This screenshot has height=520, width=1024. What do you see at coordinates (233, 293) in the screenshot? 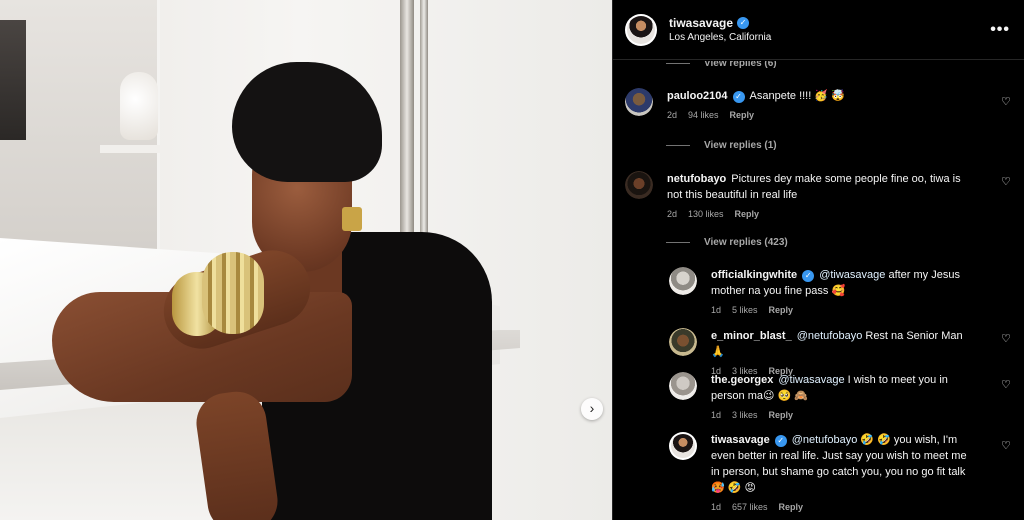
I see `subject-bangle` at bounding box center [233, 293].